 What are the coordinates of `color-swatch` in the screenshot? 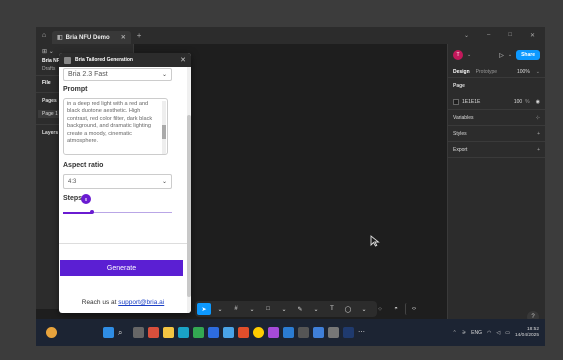 It's located at (456, 101).